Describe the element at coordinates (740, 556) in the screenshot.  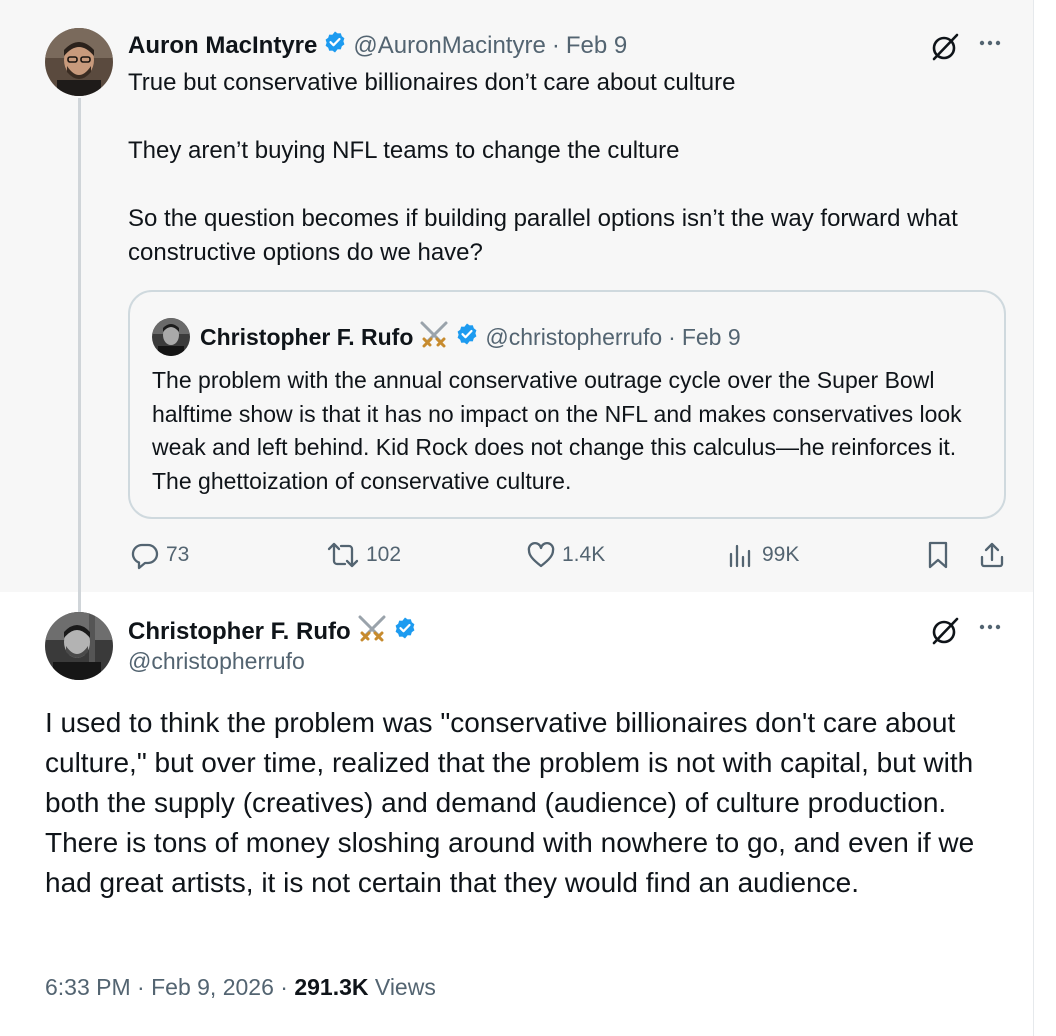
I see `views-icon` at that location.